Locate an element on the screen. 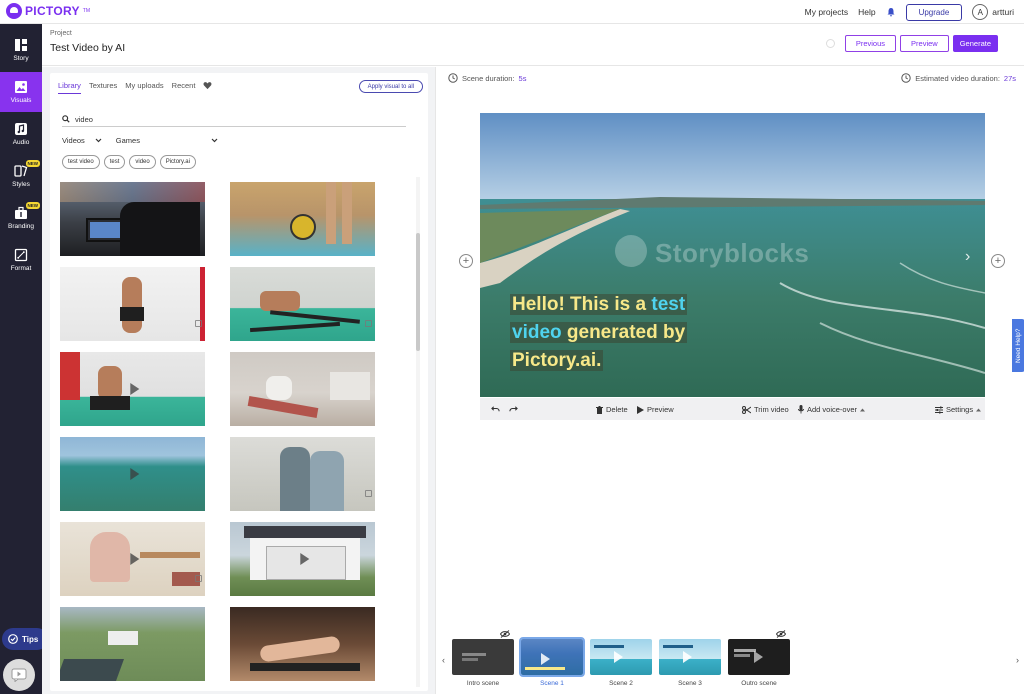 This screenshot has width=1024, height=694. keyword-chip: test video is located at coordinates (81, 162).